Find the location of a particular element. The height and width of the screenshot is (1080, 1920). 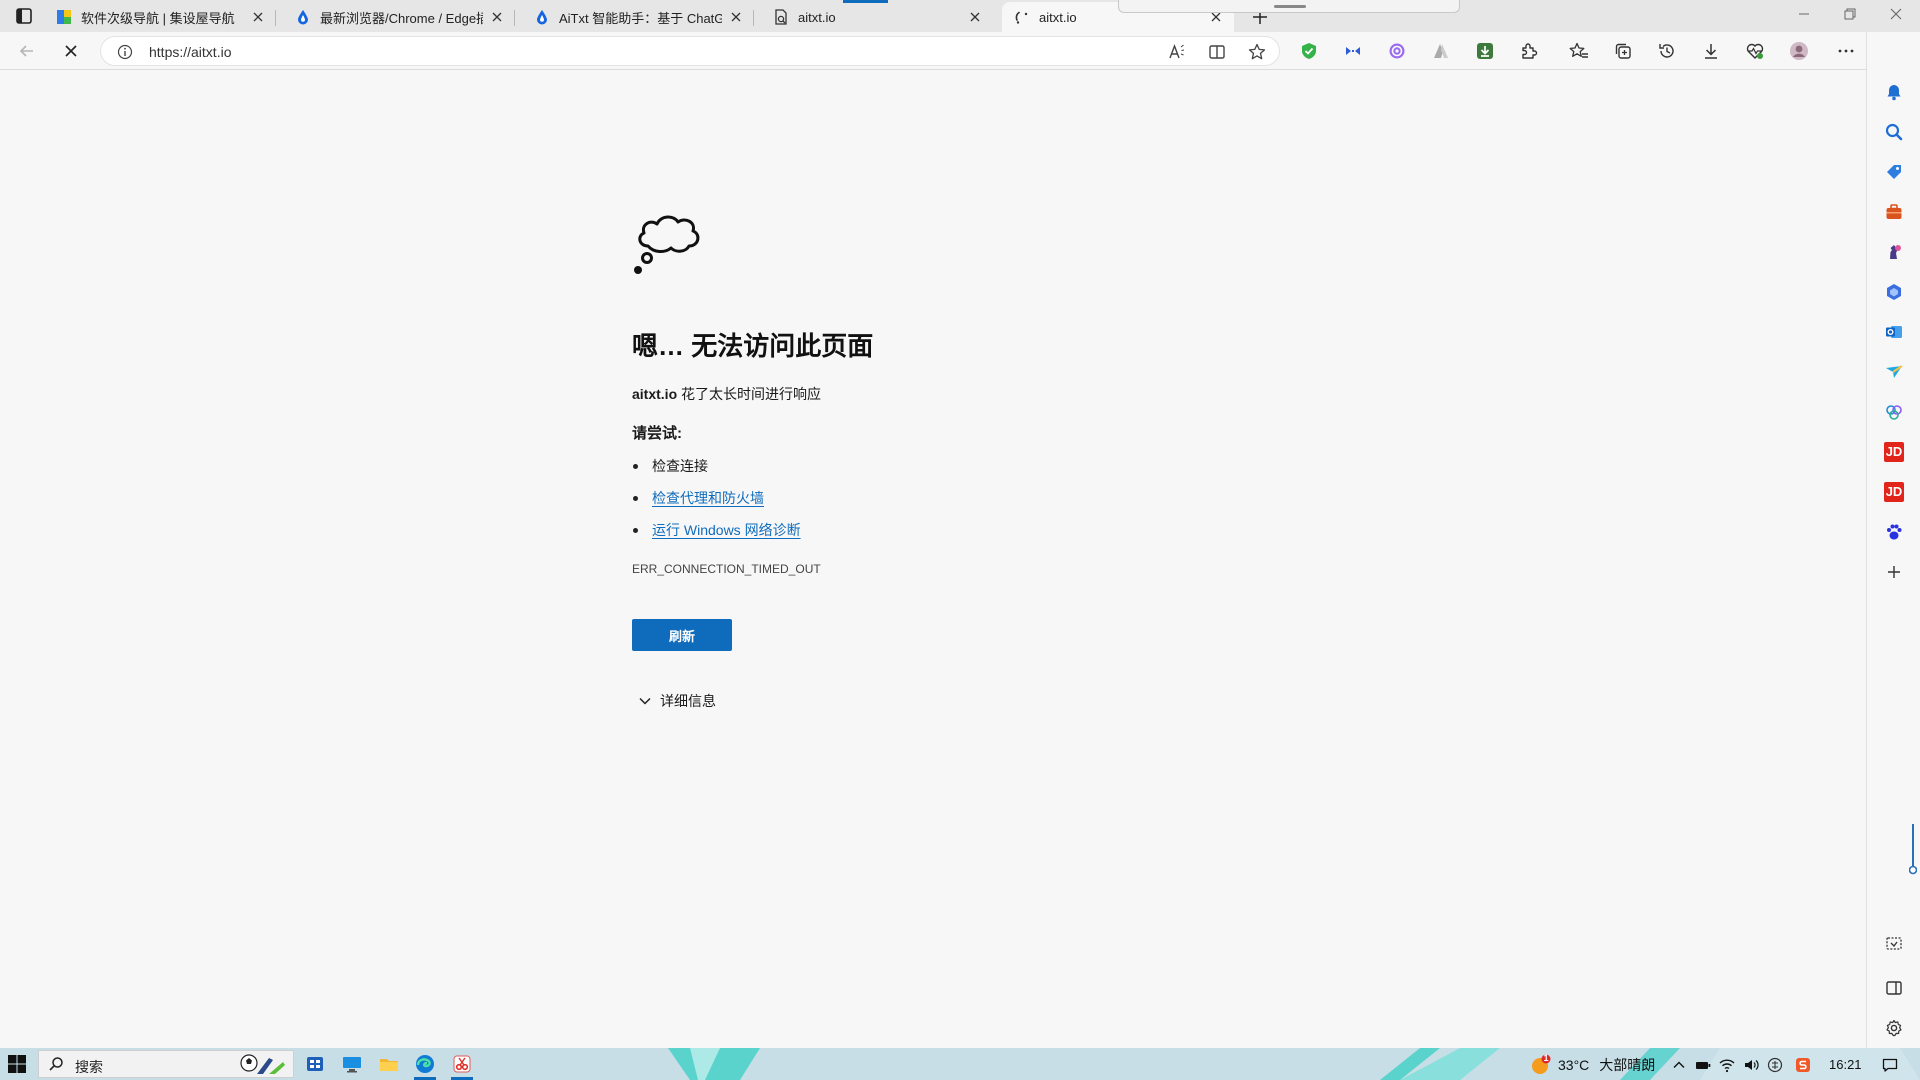

read-aloud-icon is located at coordinates (1177, 52).